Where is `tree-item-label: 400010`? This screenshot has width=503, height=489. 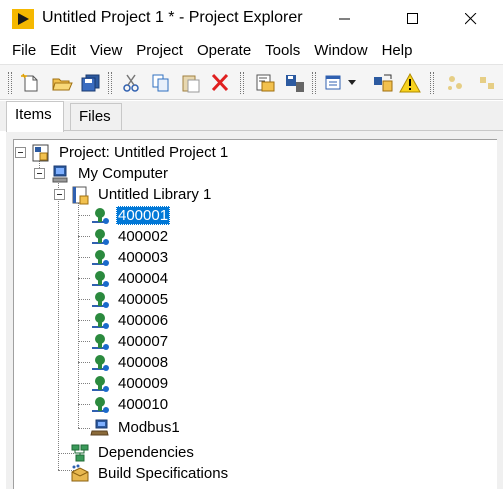
tree-item-label: 400010 is located at coordinates (143, 404).